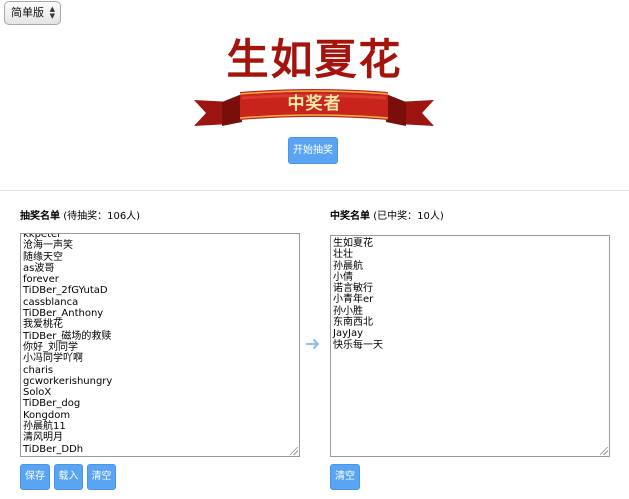 The image size is (629, 499). What do you see at coordinates (65, 291) in the screenshot?
I see `list-item: TiDBer_2fGYutaD` at bounding box center [65, 291].